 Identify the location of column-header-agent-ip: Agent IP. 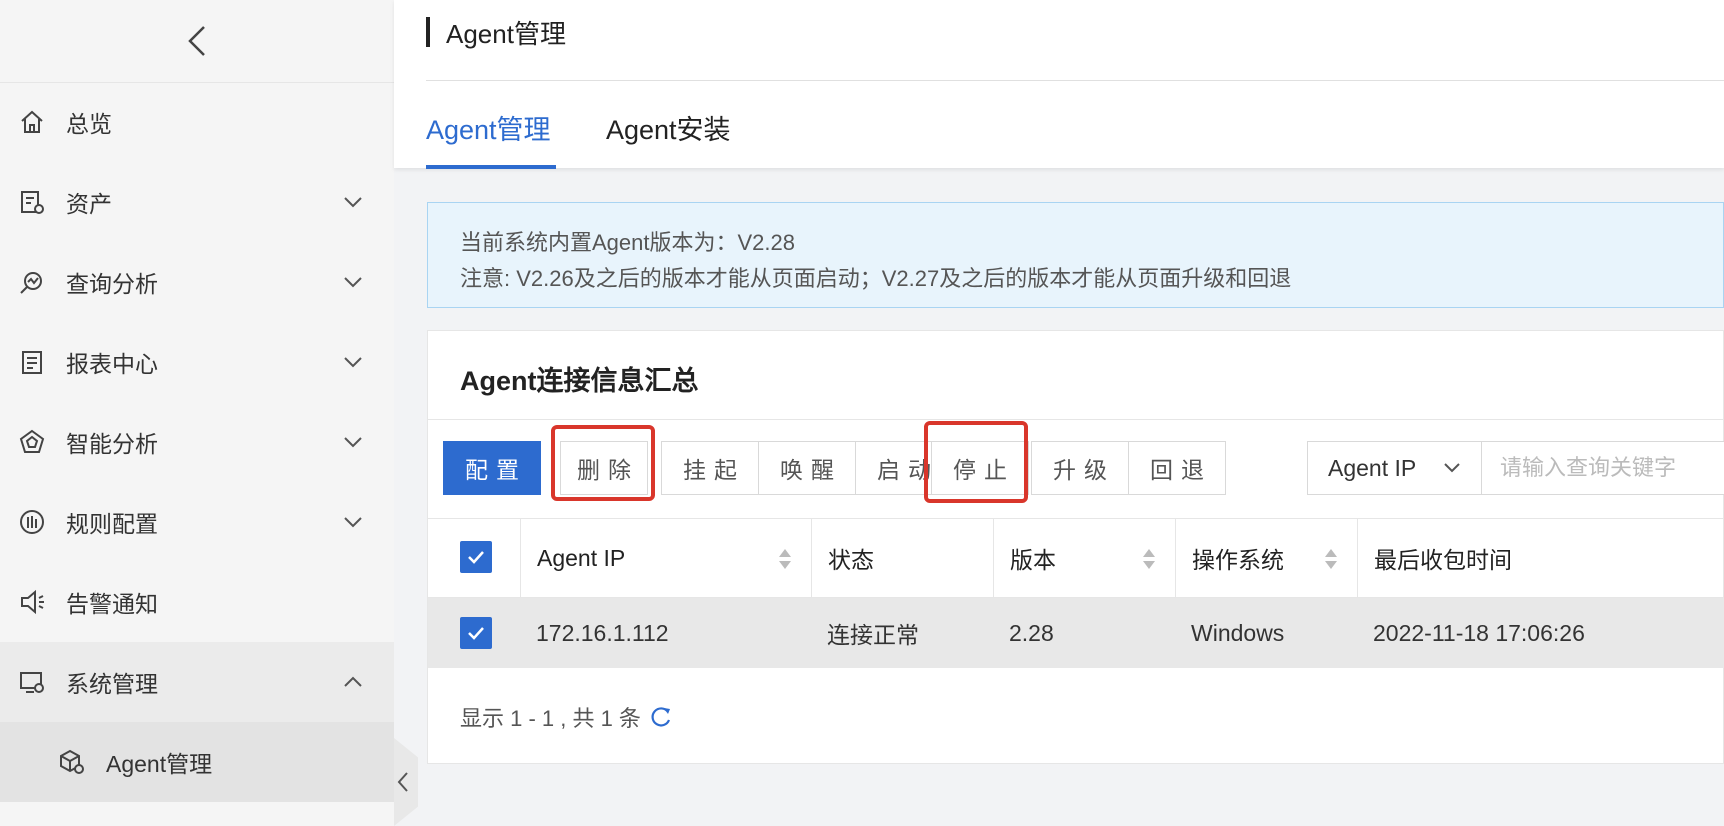
(665, 558).